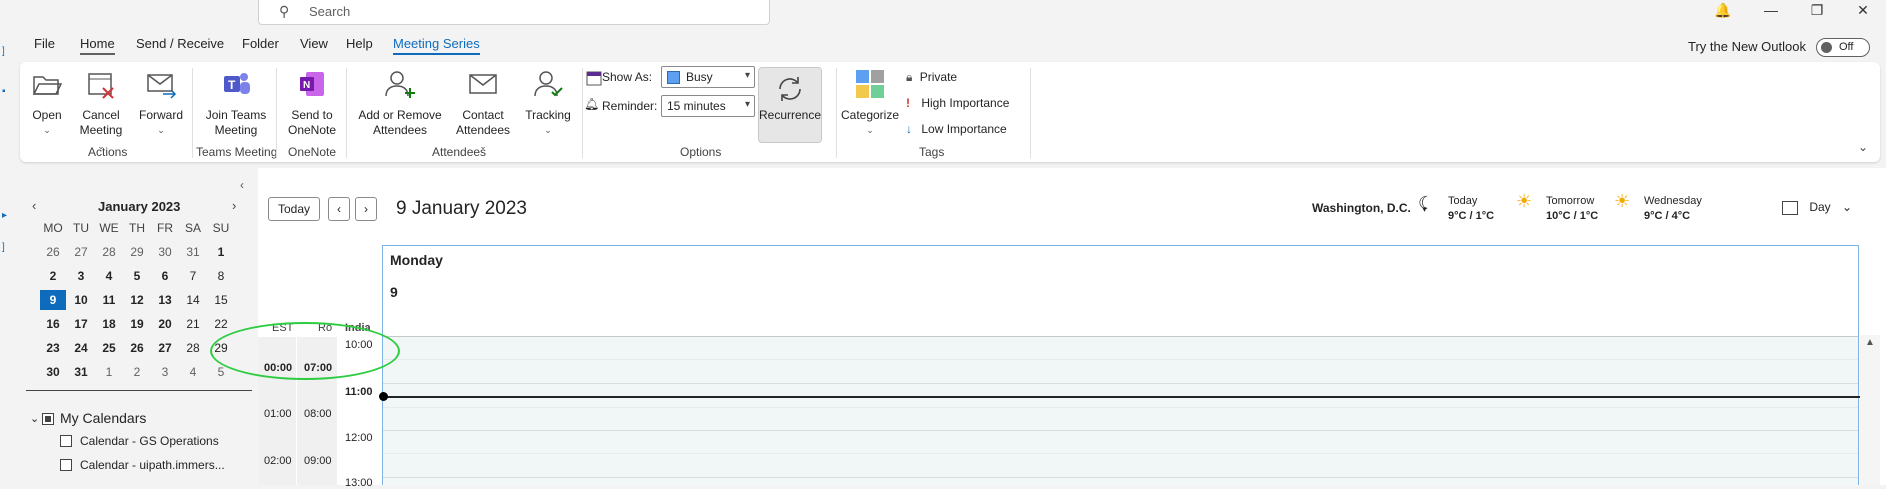 The width and height of the screenshot is (1886, 489). Describe the element at coordinates (1771, 11) in the screenshot. I see `minimize-button: —` at that location.